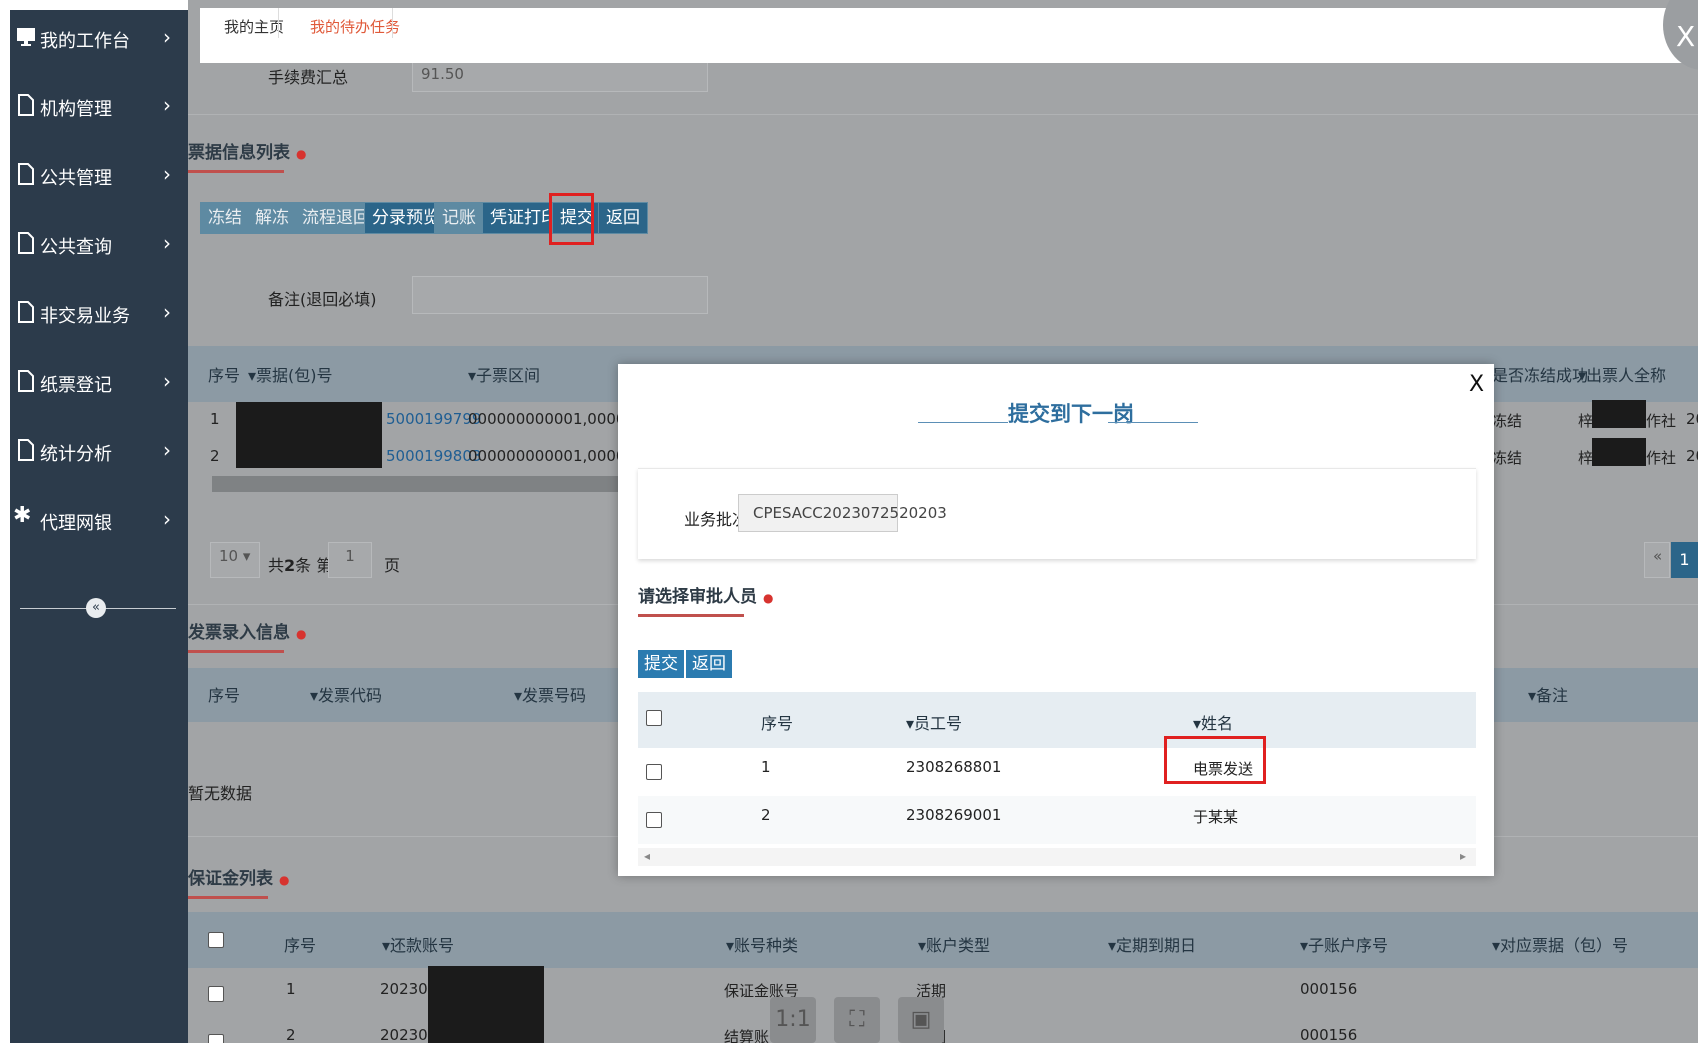 This screenshot has width=1698, height=1043. What do you see at coordinates (1344, 944) in the screenshot?
I see `column-header: ▾子账户序号` at bounding box center [1344, 944].